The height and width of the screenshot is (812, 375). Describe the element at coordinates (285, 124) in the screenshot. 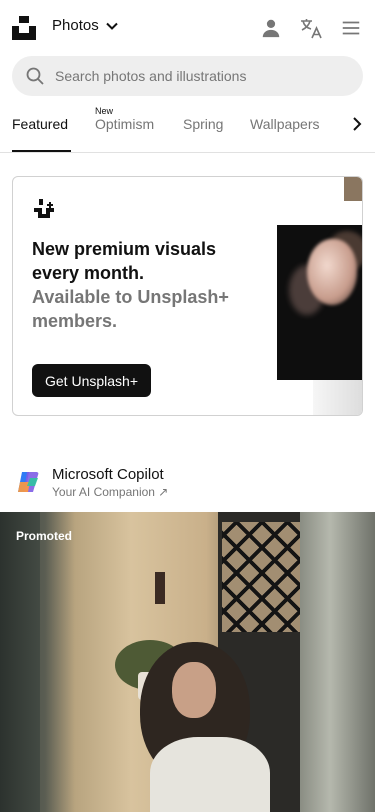

I see `tab-wallpapers: Wallpapers` at that location.